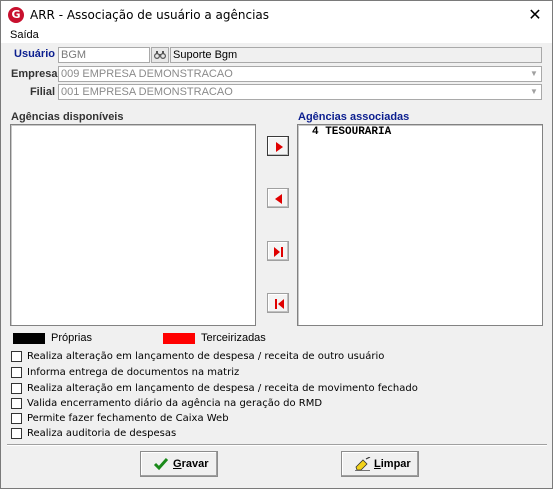 The width and height of the screenshot is (553, 489). I want to click on arrow-all-right-icon, so click(278, 252).